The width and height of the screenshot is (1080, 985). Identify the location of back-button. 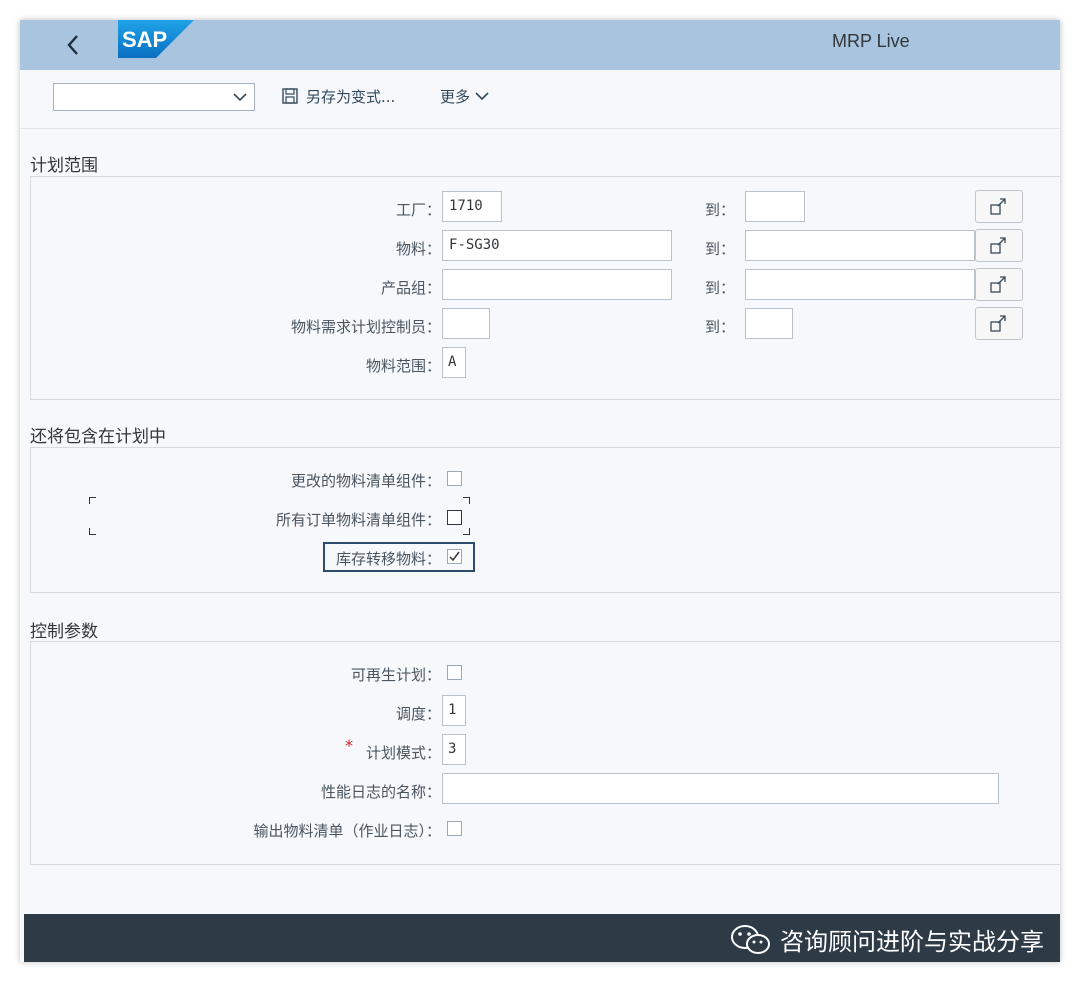
(73, 45).